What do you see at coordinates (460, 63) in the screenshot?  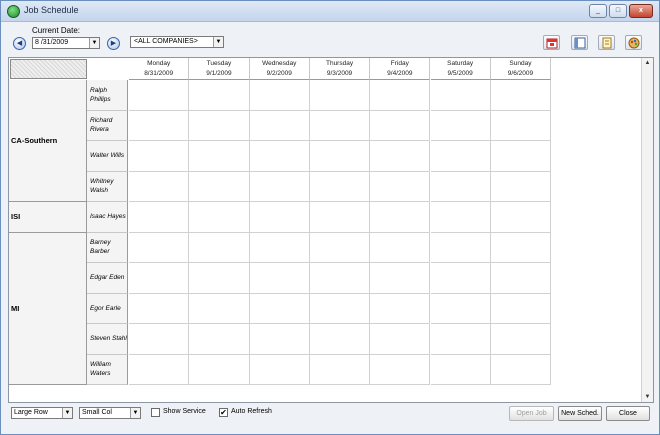 I see `day-name: Saturday` at bounding box center [460, 63].